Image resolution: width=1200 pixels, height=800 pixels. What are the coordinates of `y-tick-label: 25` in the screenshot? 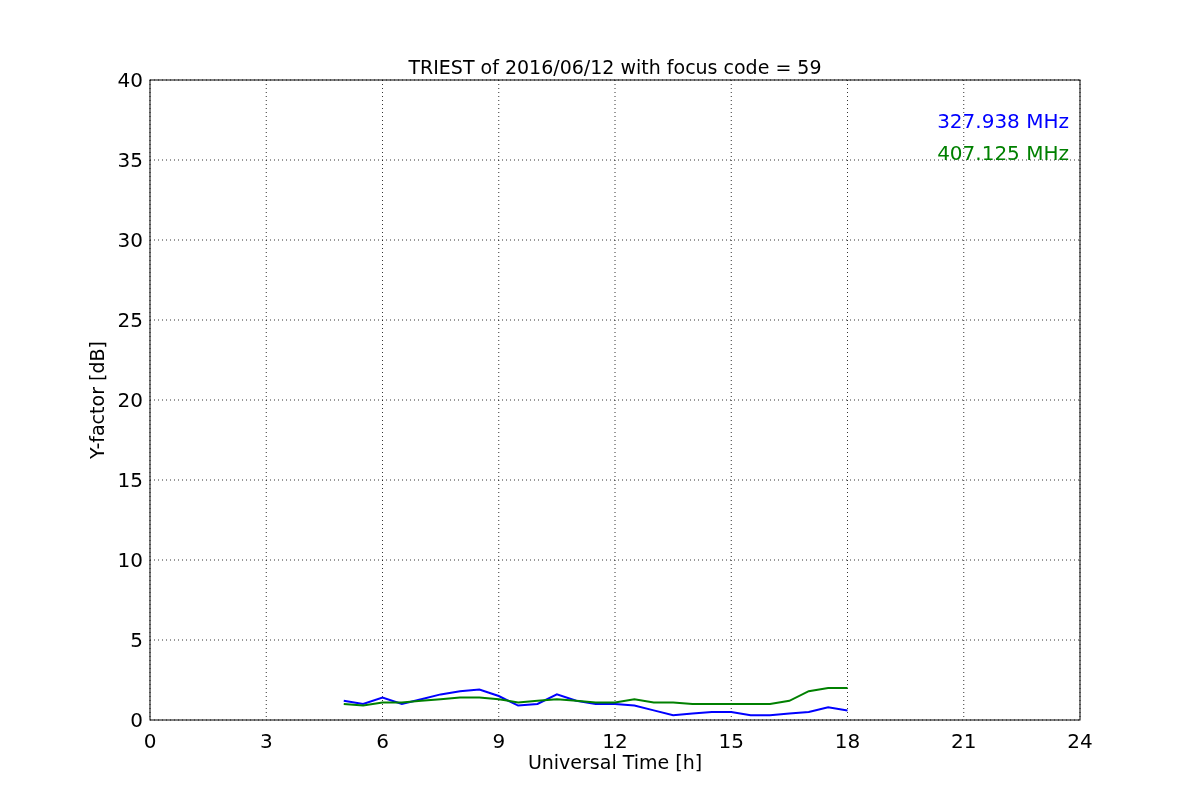 It's located at (130, 320).